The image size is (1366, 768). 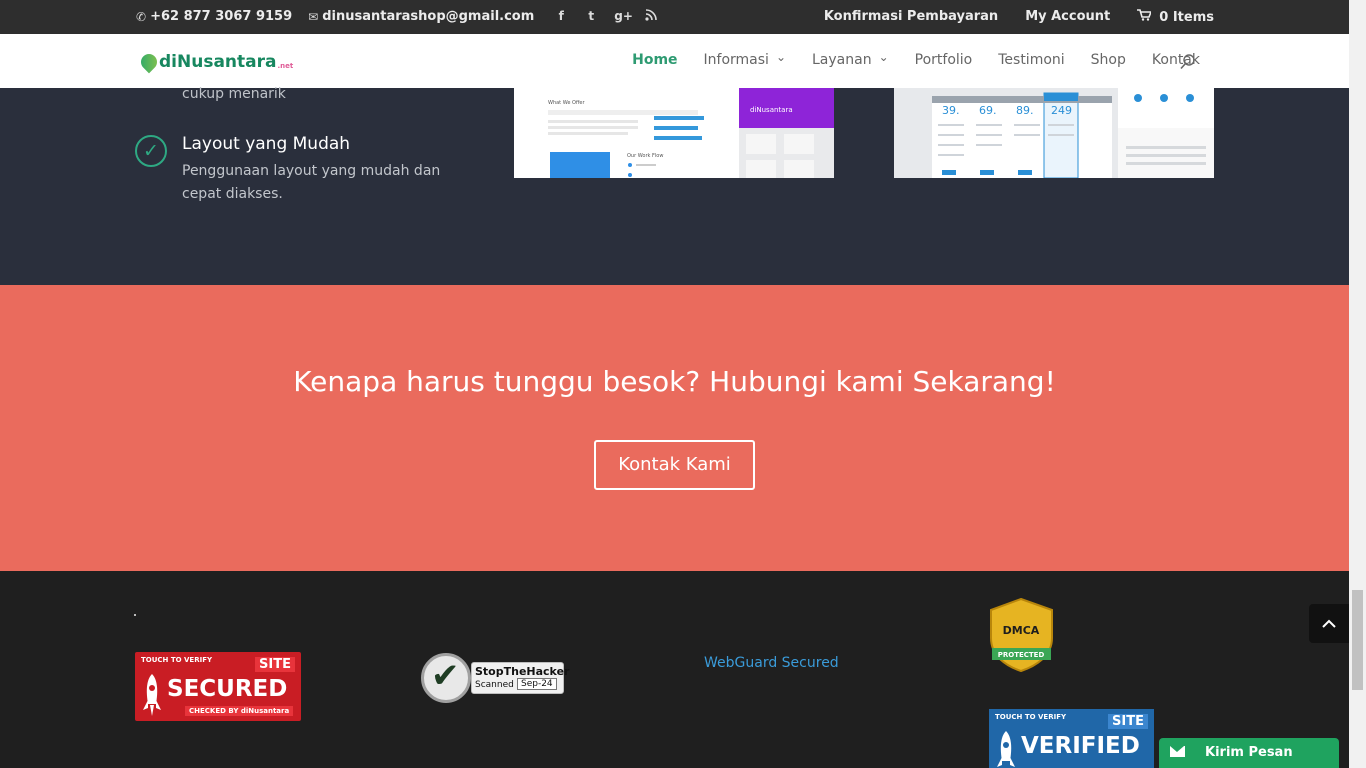 I want to click on checkmark-icon, so click(x=446, y=678).